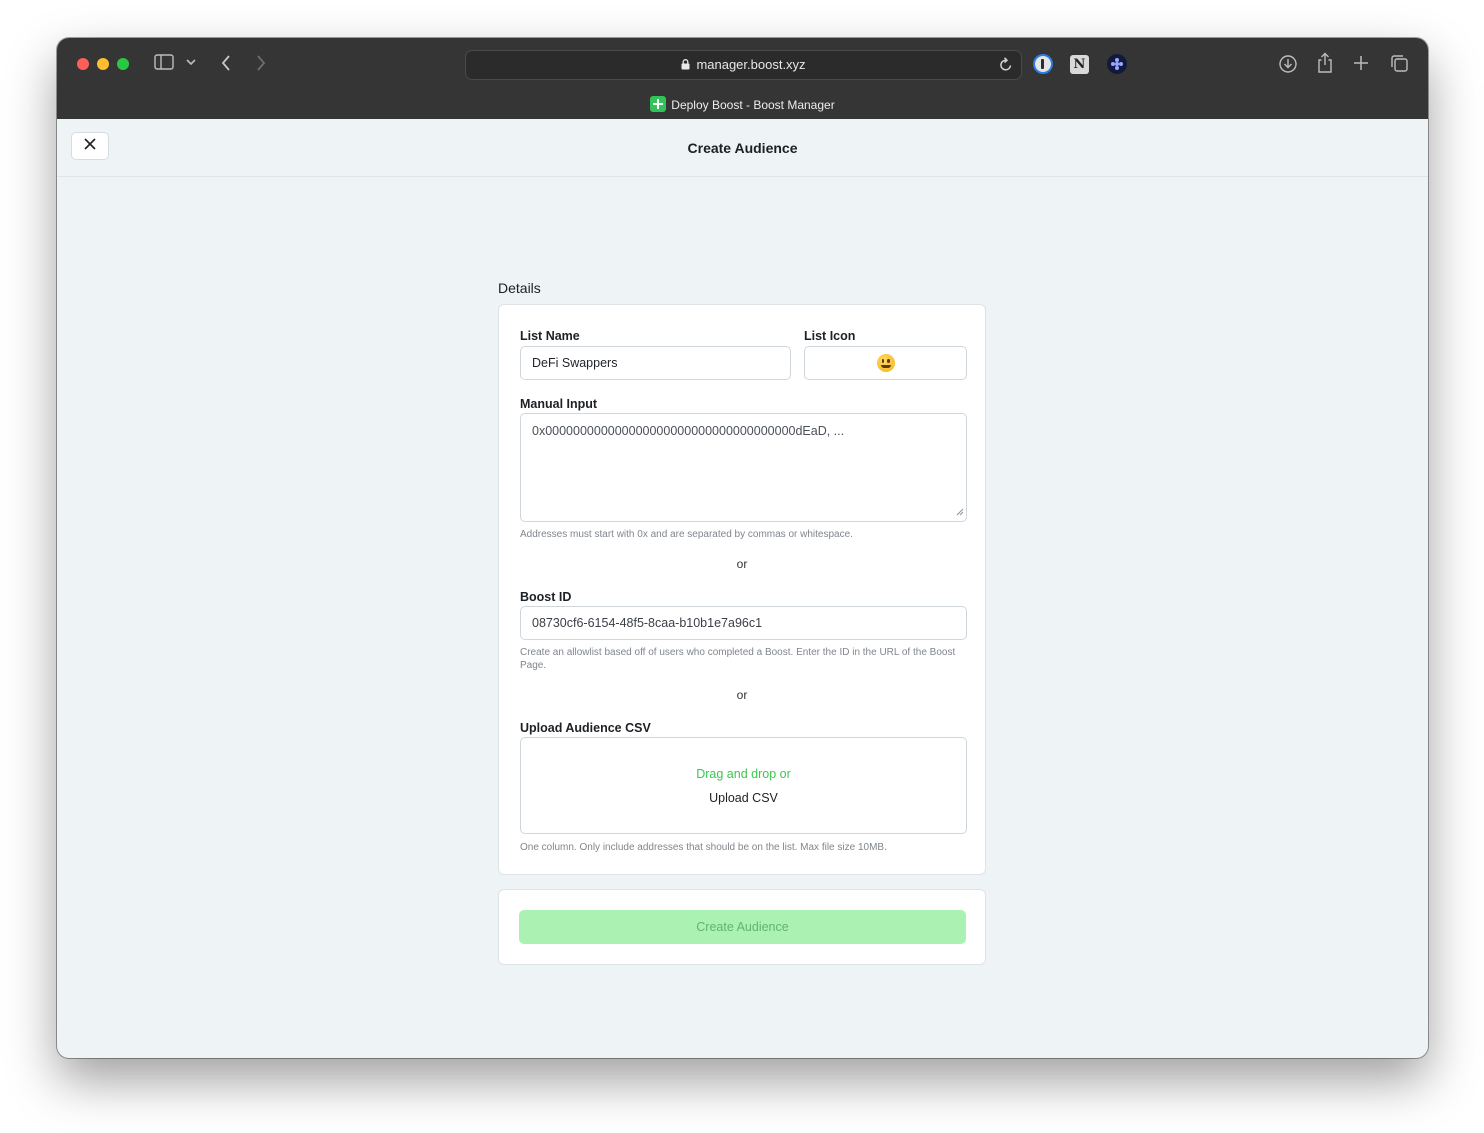  I want to click on minimize-window-button, so click(103, 64).